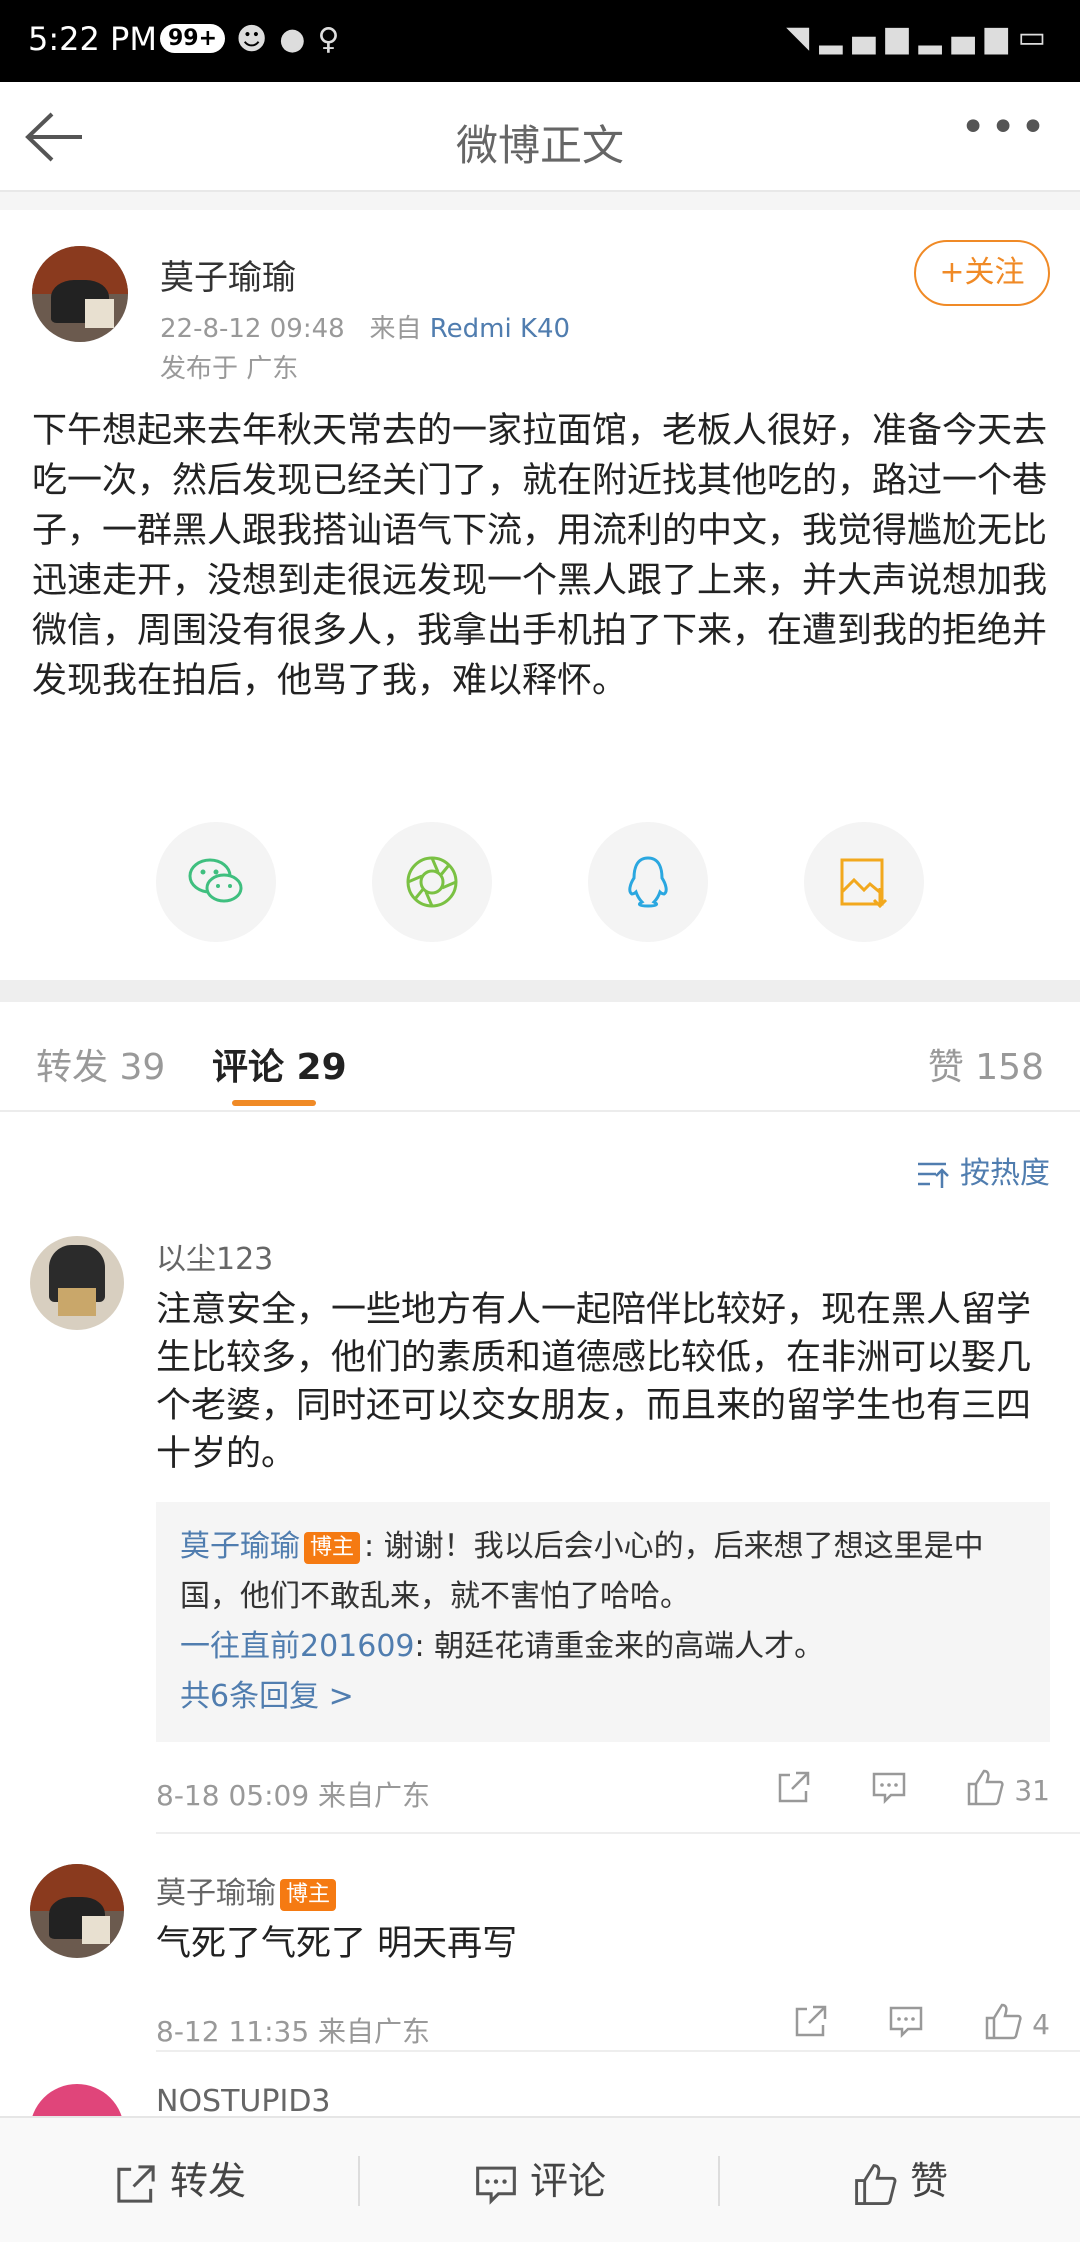 The image size is (1080, 2244). I want to click on share-moments-button, so click(432, 882).